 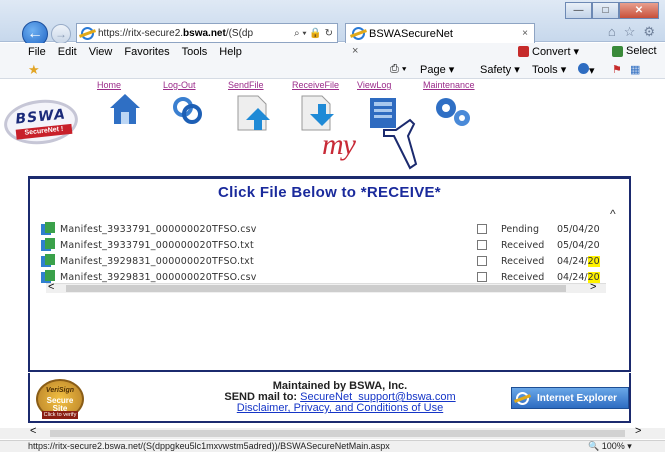 I want to click on seal-verify: Click to verify, so click(x=60, y=415).